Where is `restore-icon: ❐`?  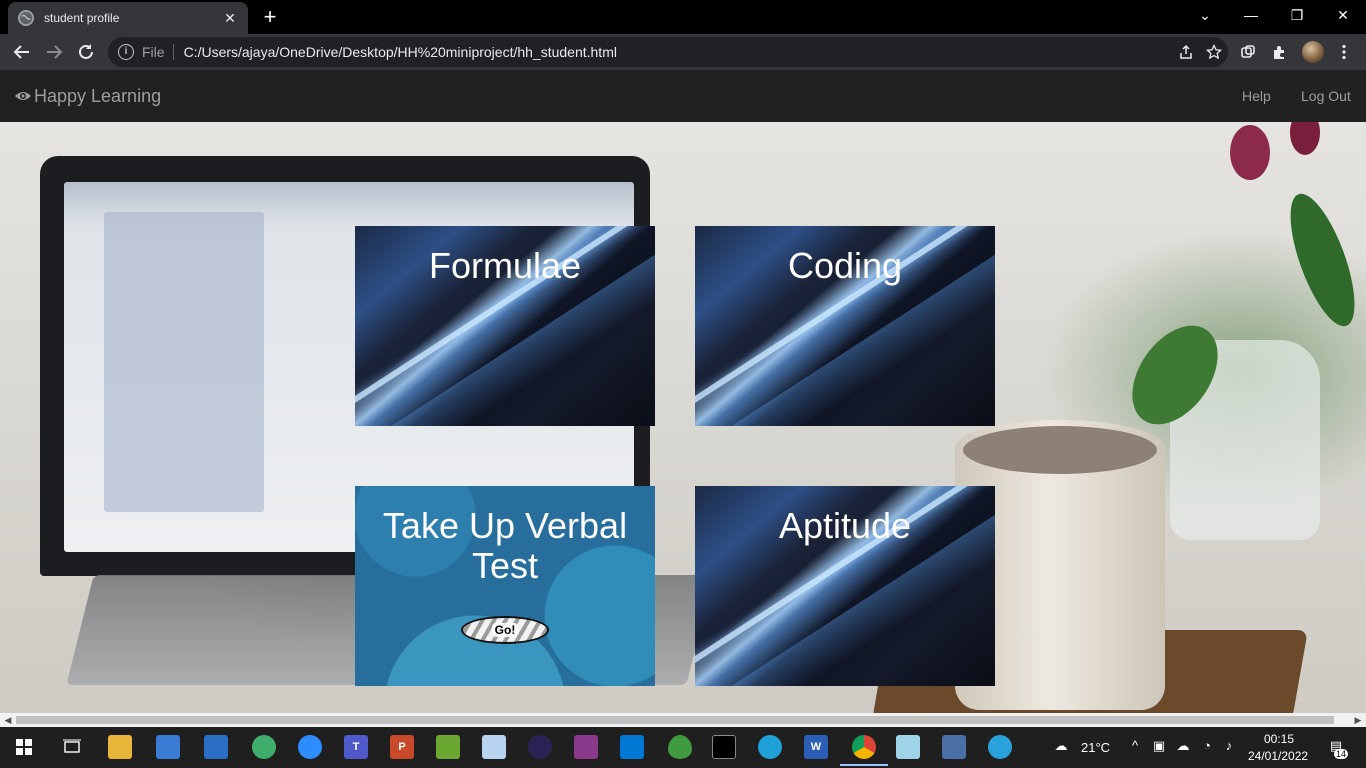
restore-icon: ❐ is located at coordinates (1297, 15).